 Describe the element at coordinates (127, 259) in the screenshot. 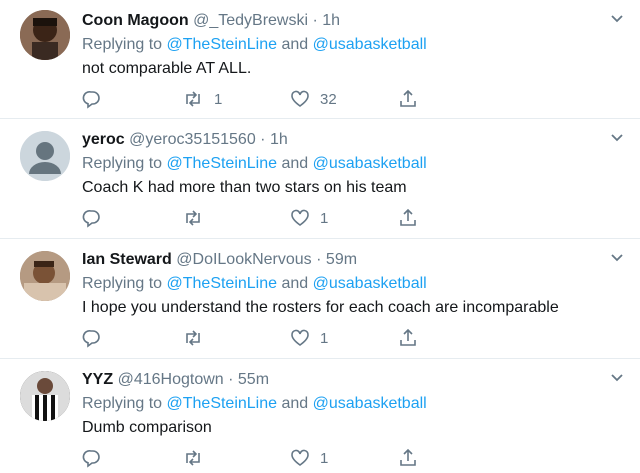

I see `display-name: Ian Steward` at that location.